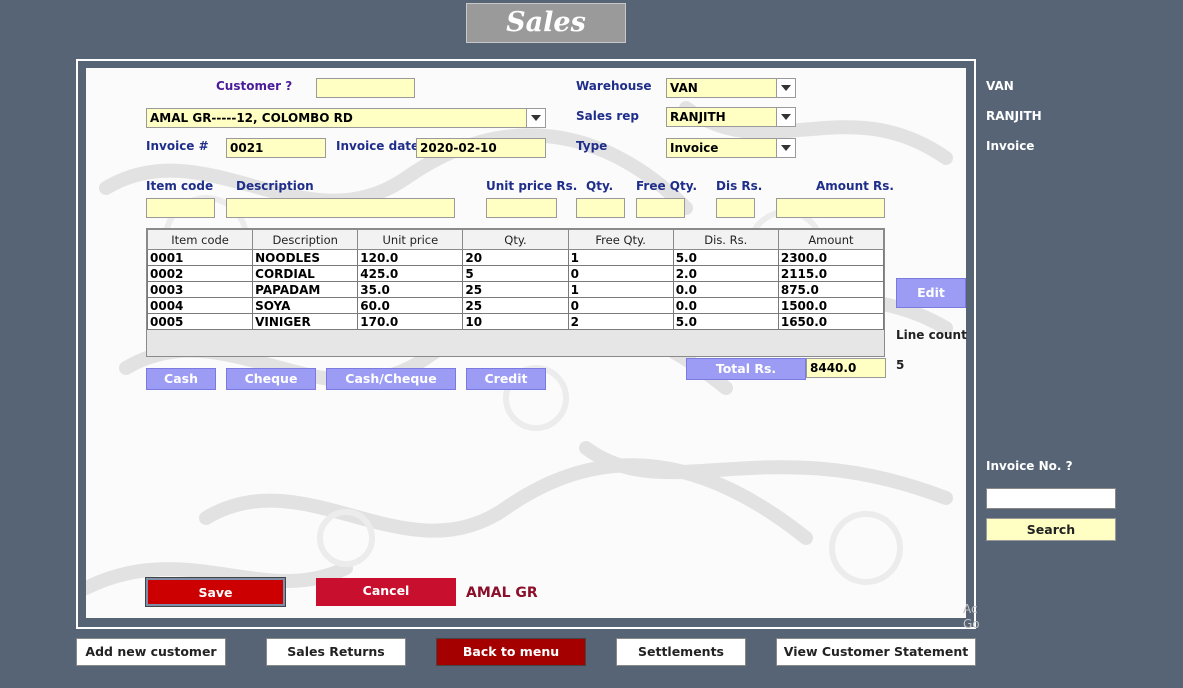  What do you see at coordinates (600, 208) in the screenshot?
I see `qty-input` at bounding box center [600, 208].